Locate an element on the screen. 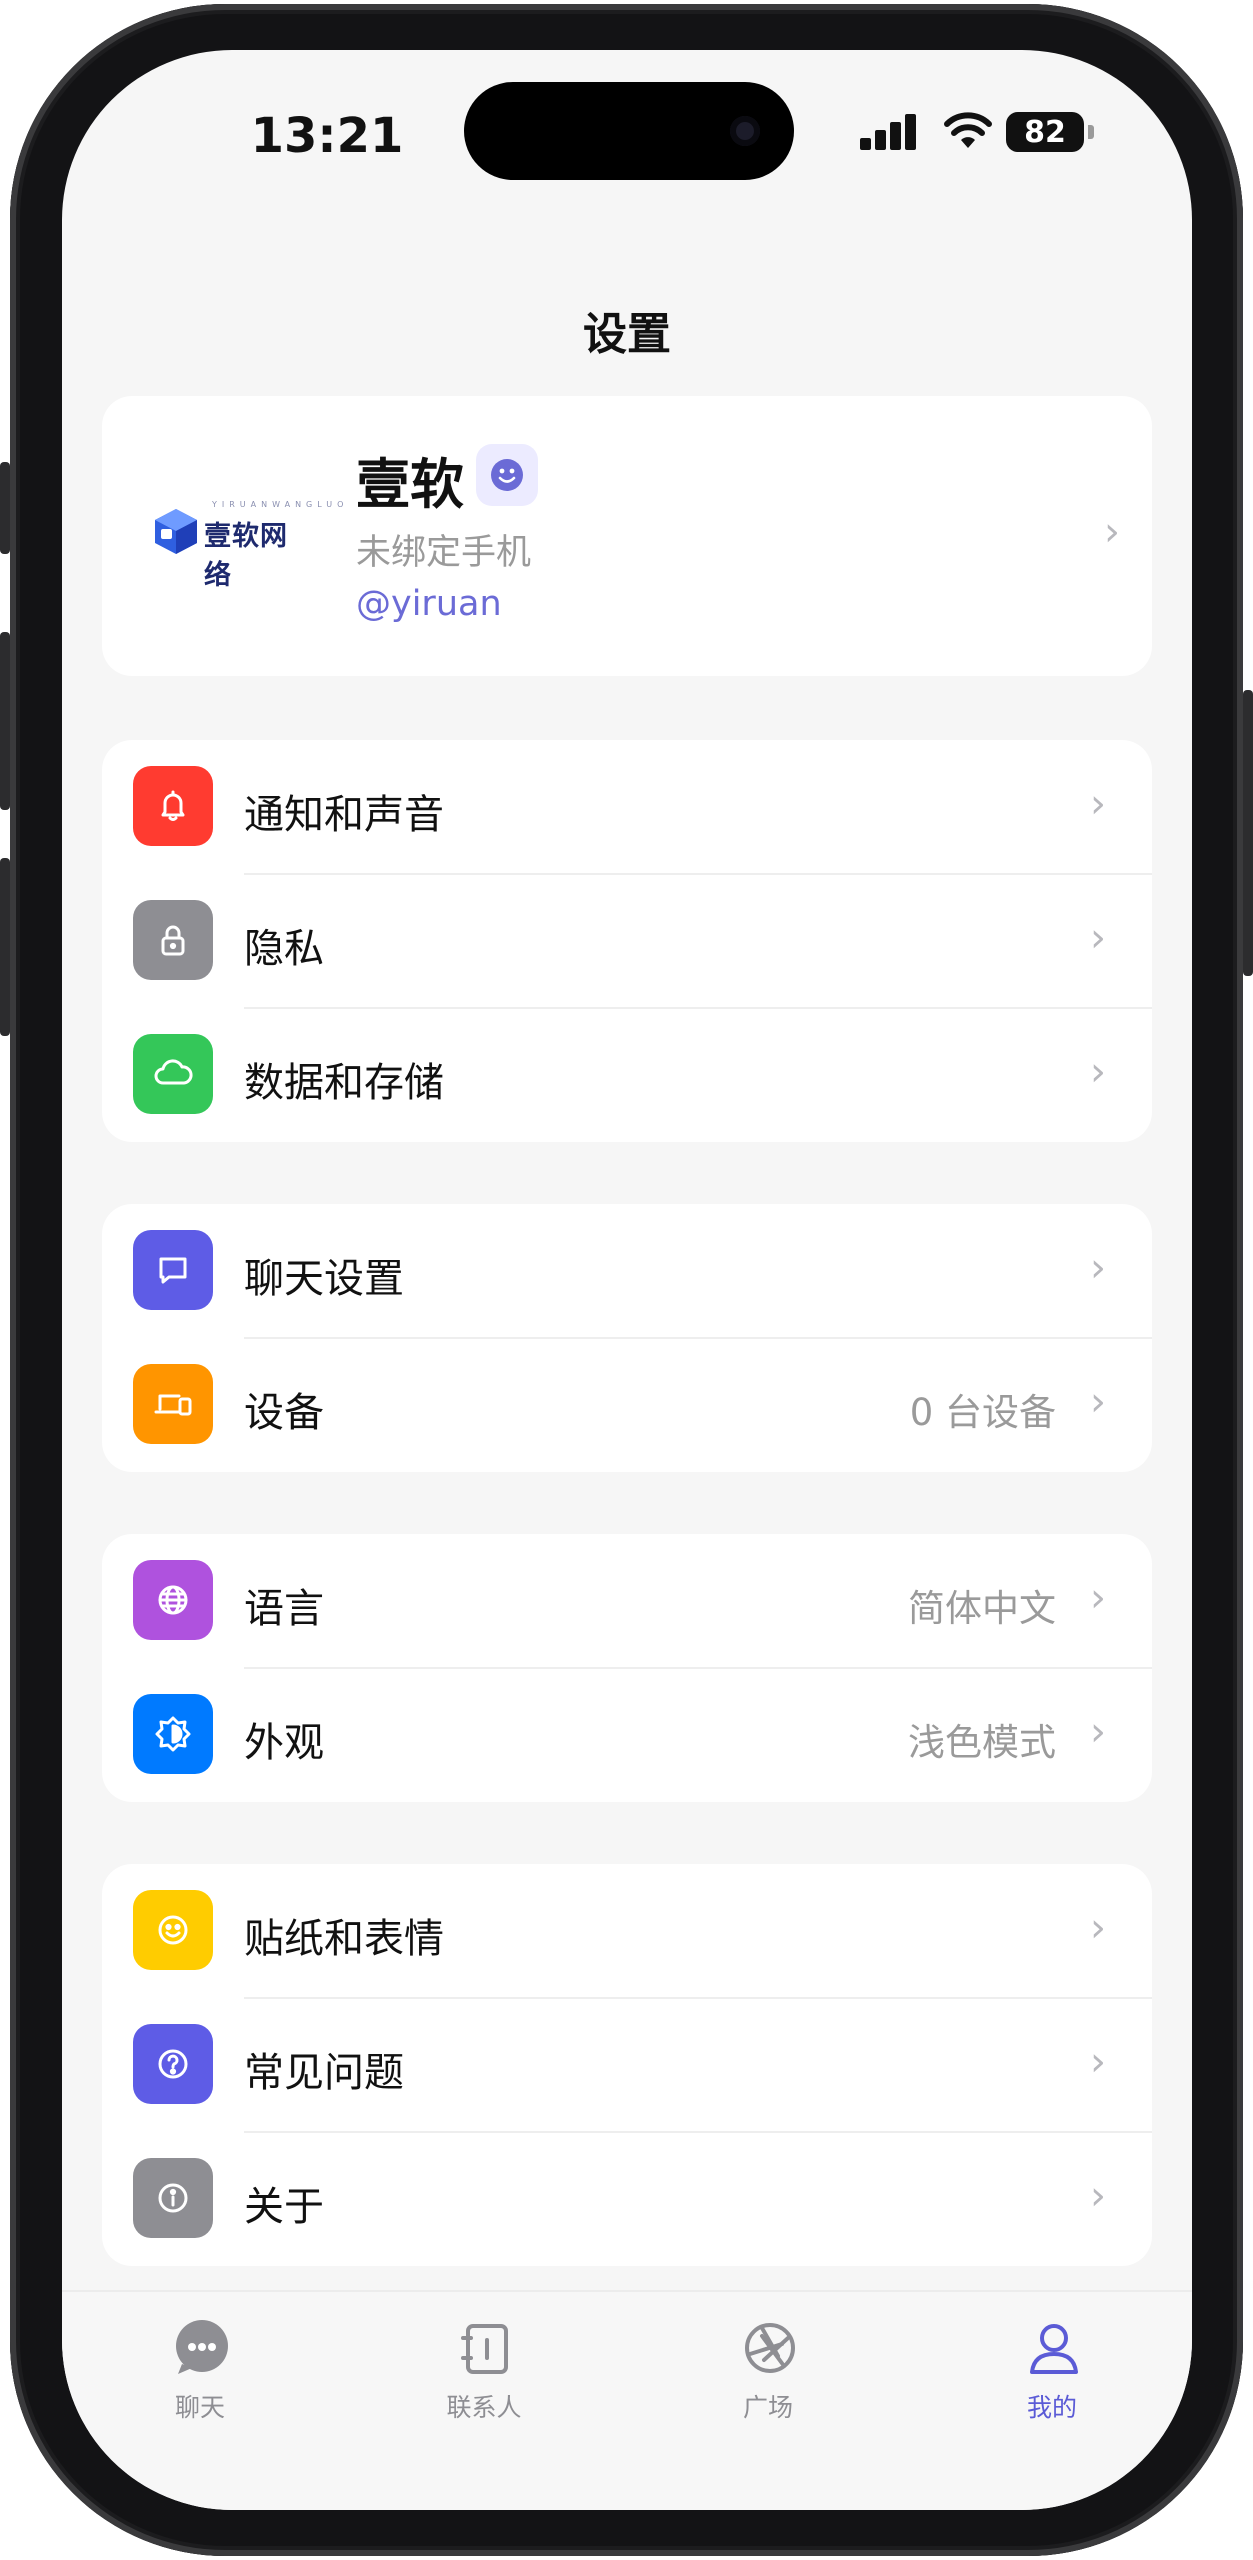  row-faq: 常见问题 › is located at coordinates (627, 2065).